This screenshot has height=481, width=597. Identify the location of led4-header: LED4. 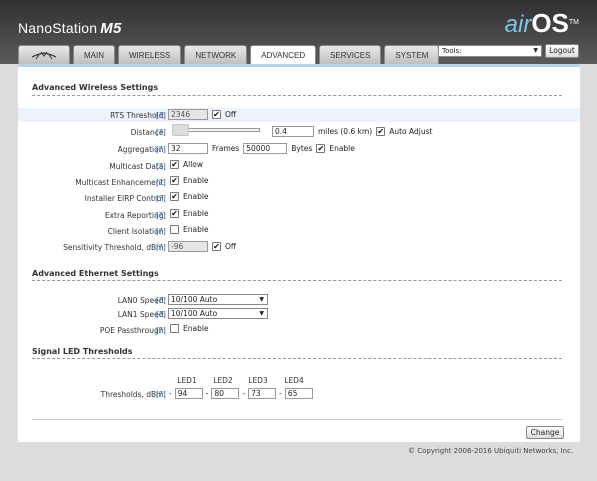
(294, 380).